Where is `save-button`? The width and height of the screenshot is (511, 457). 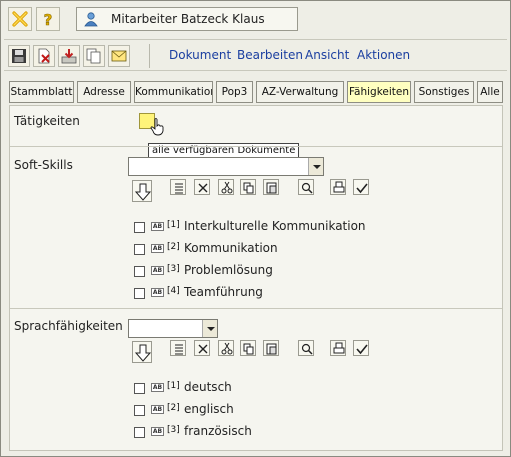
save-button is located at coordinates (19, 56).